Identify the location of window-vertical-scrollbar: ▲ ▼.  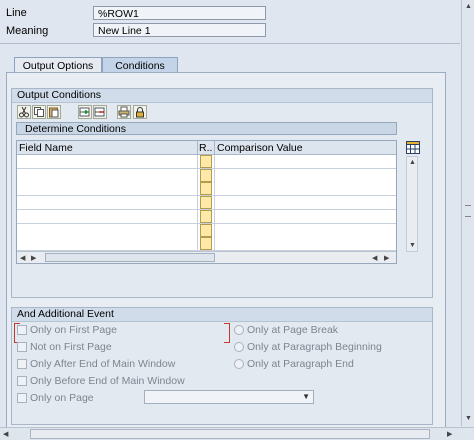
(467, 213).